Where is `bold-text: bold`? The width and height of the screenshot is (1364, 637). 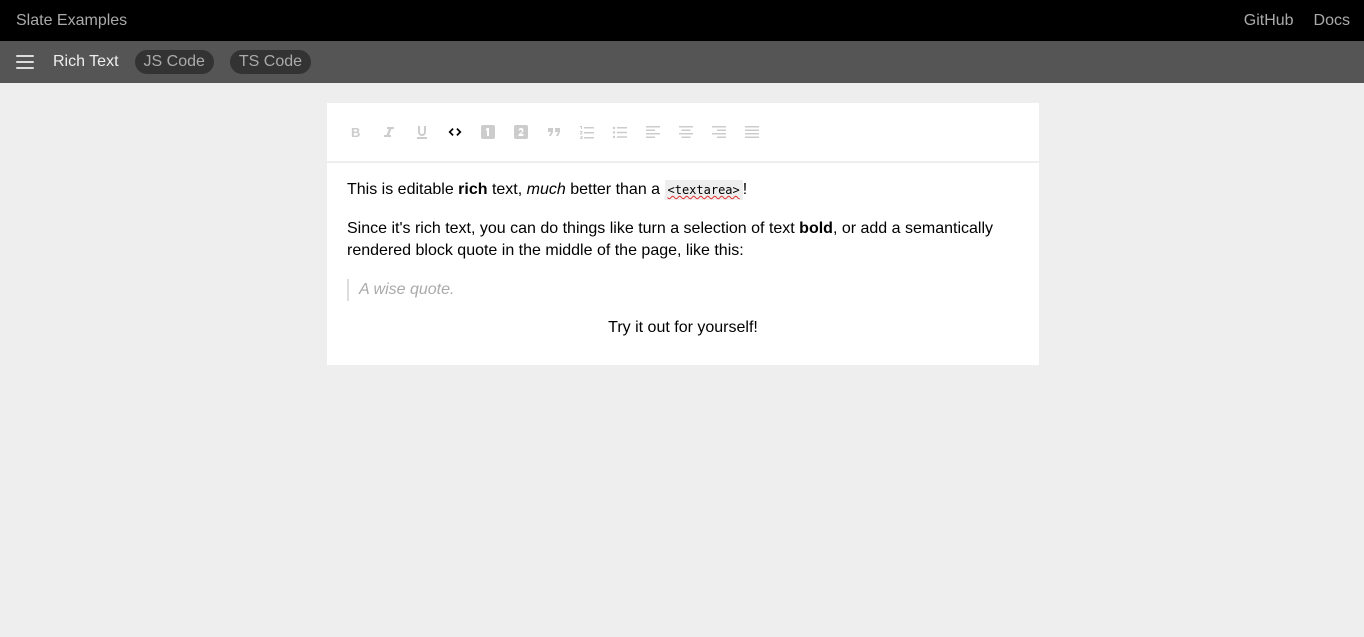
bold-text: bold is located at coordinates (816, 228).